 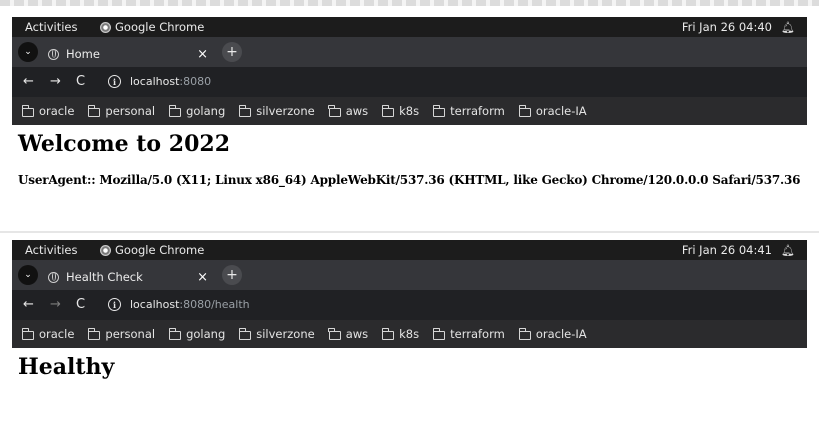 I want to click on url-path: :8080, so click(x=195, y=81).